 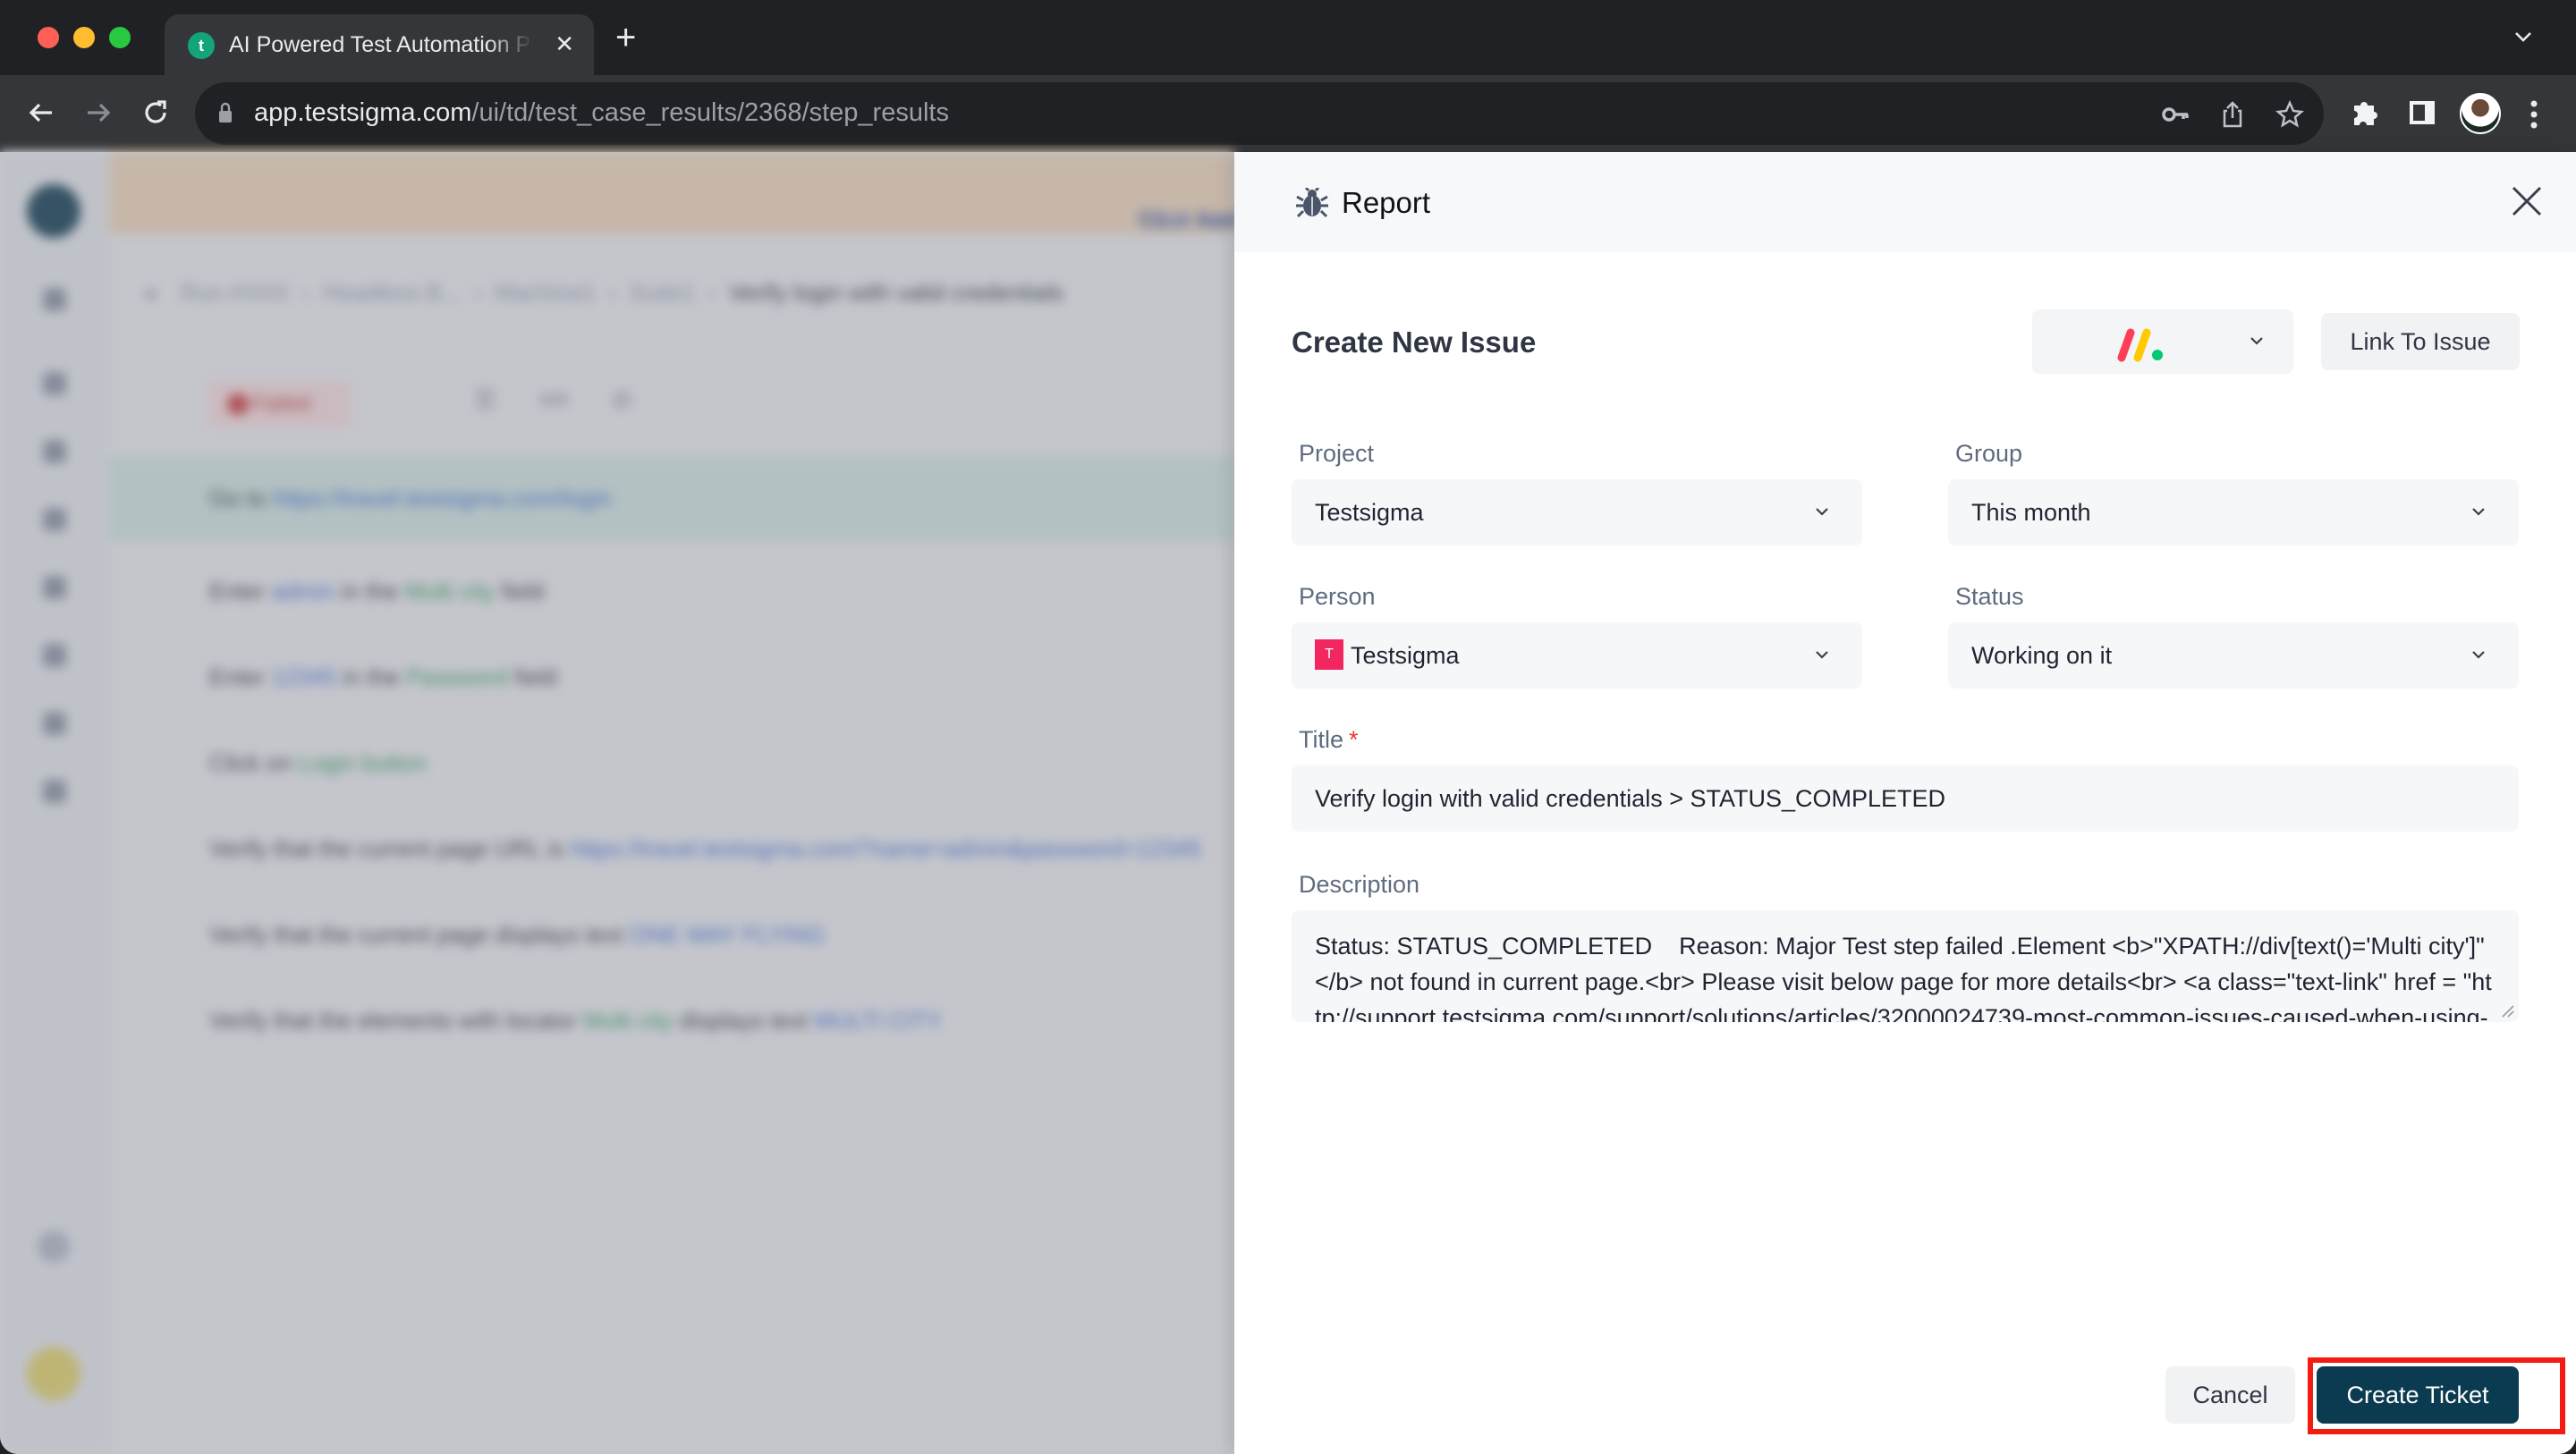 I want to click on profile-avatar, so click(x=2480, y=114).